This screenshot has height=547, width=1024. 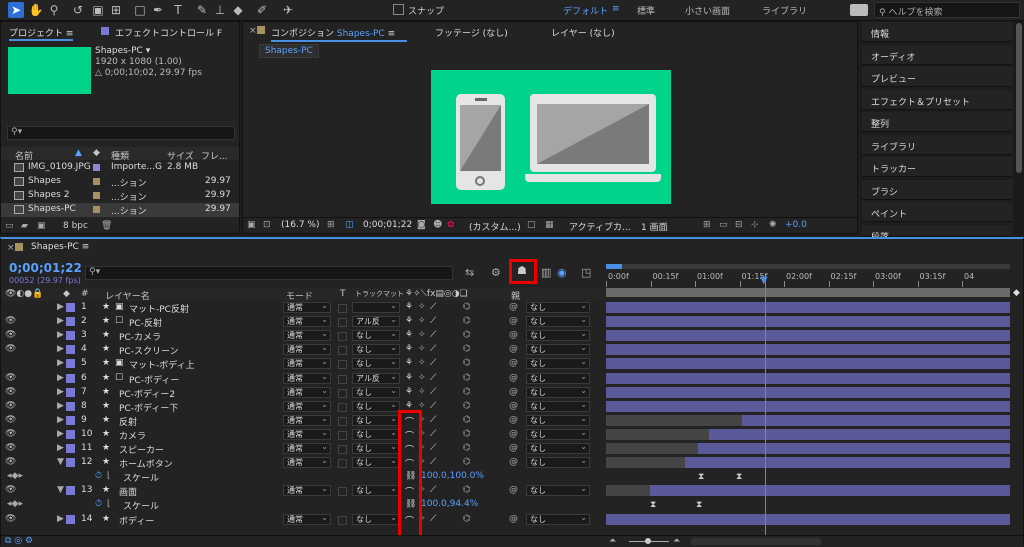 What do you see at coordinates (303, 449) in the screenshot?
I see `layer-row: 👁 ▶ 11 ★ スピーカー 通常 なし ⌒ ✧ ⟋ ⌬ @ なし` at bounding box center [303, 449].